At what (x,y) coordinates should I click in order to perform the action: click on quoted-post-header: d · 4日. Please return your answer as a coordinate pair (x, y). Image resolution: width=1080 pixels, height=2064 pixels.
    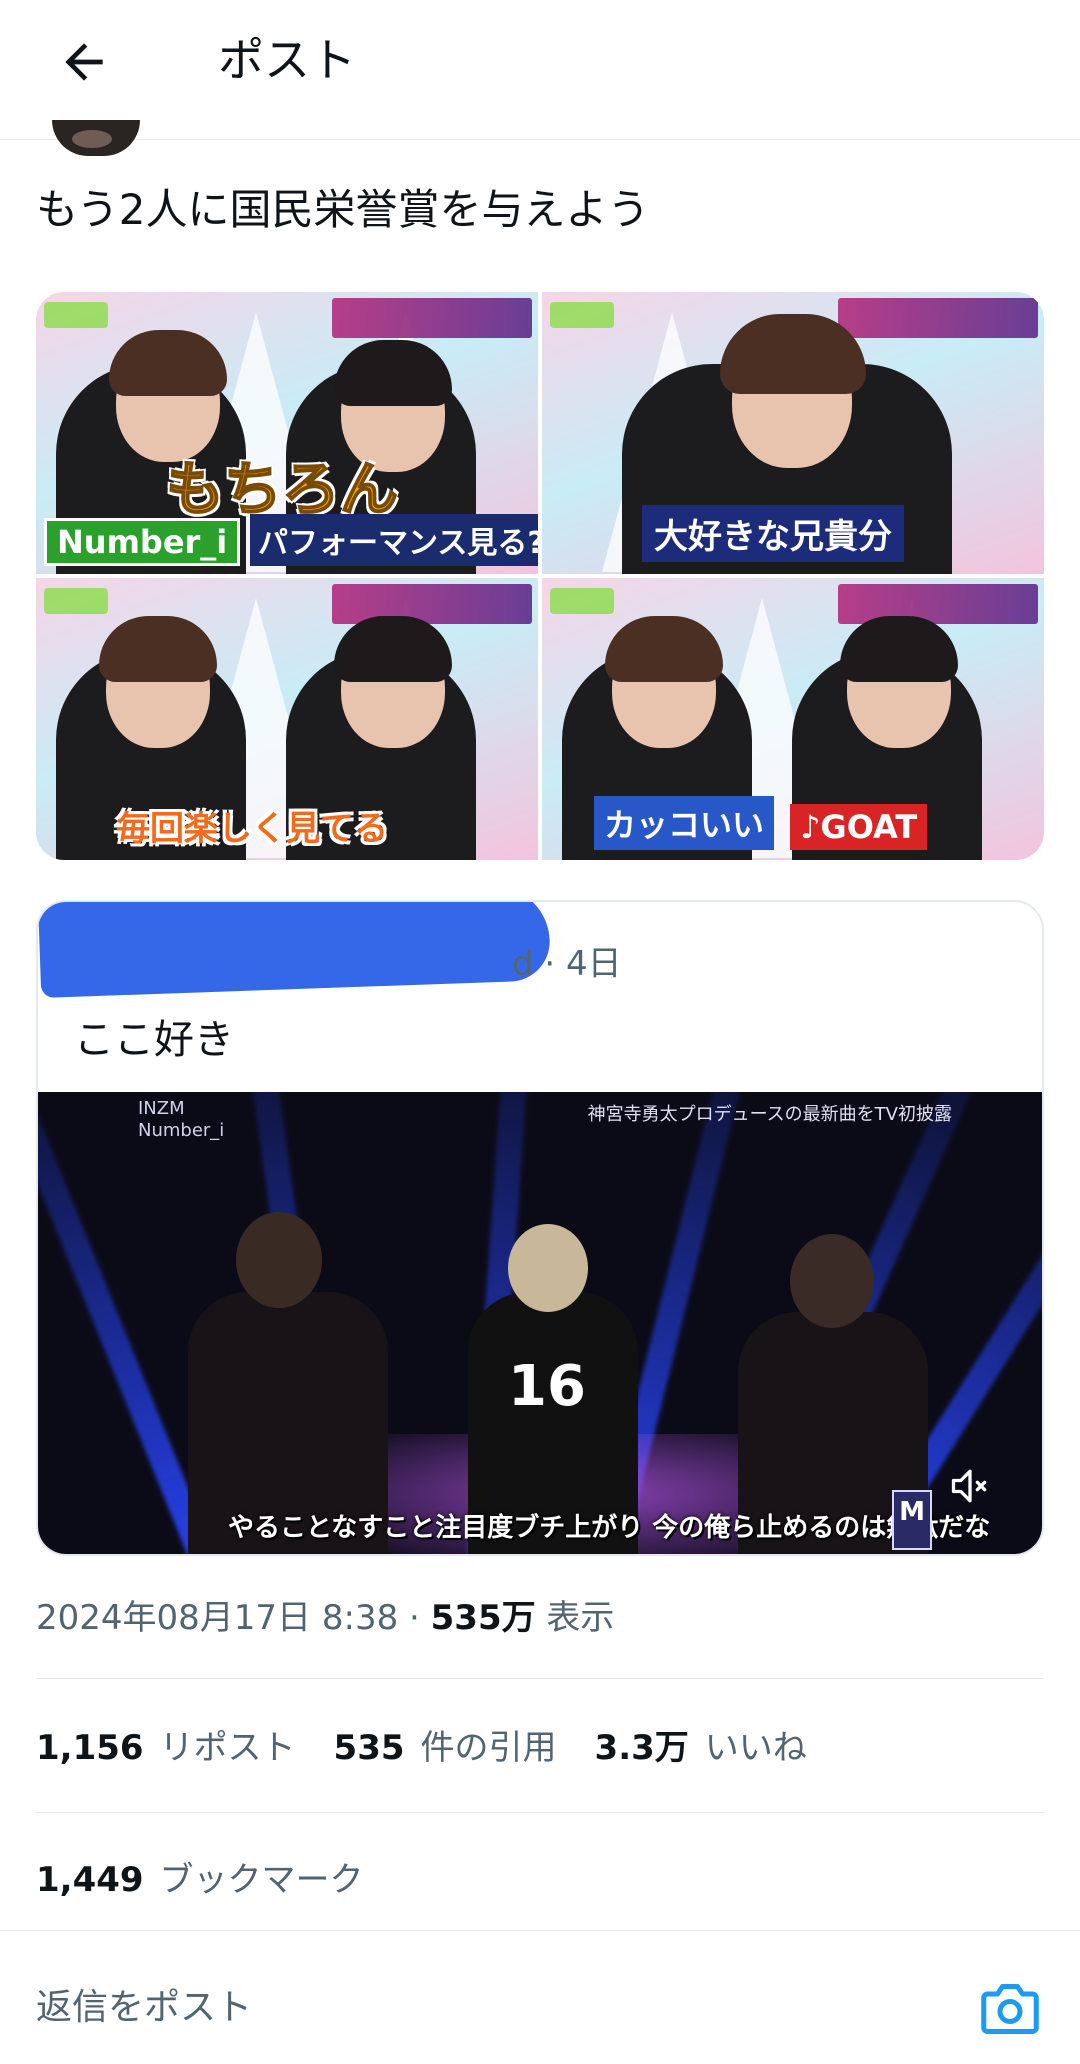
    Looking at the image, I should click on (540, 957).